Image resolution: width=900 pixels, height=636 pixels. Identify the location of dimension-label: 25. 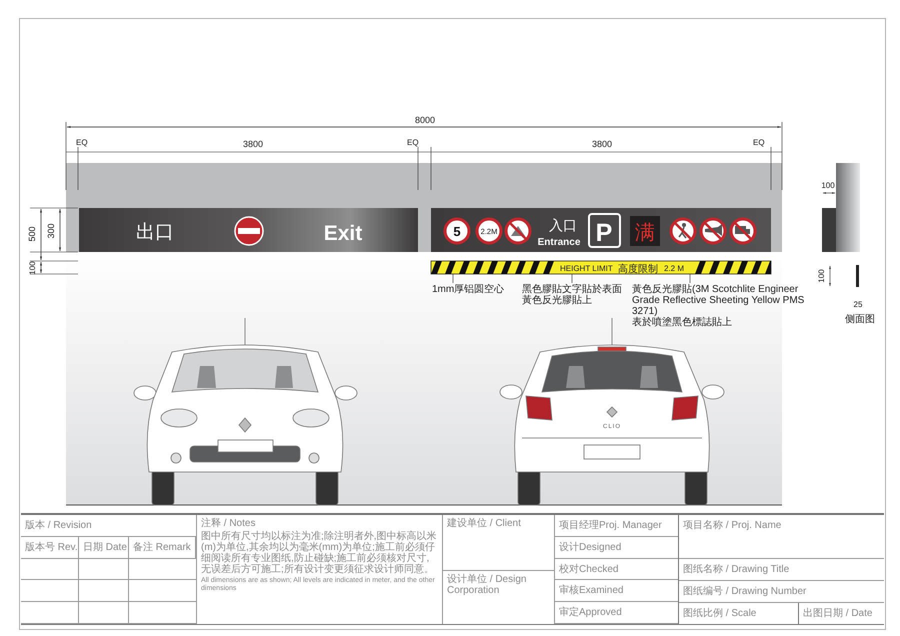
(858, 304).